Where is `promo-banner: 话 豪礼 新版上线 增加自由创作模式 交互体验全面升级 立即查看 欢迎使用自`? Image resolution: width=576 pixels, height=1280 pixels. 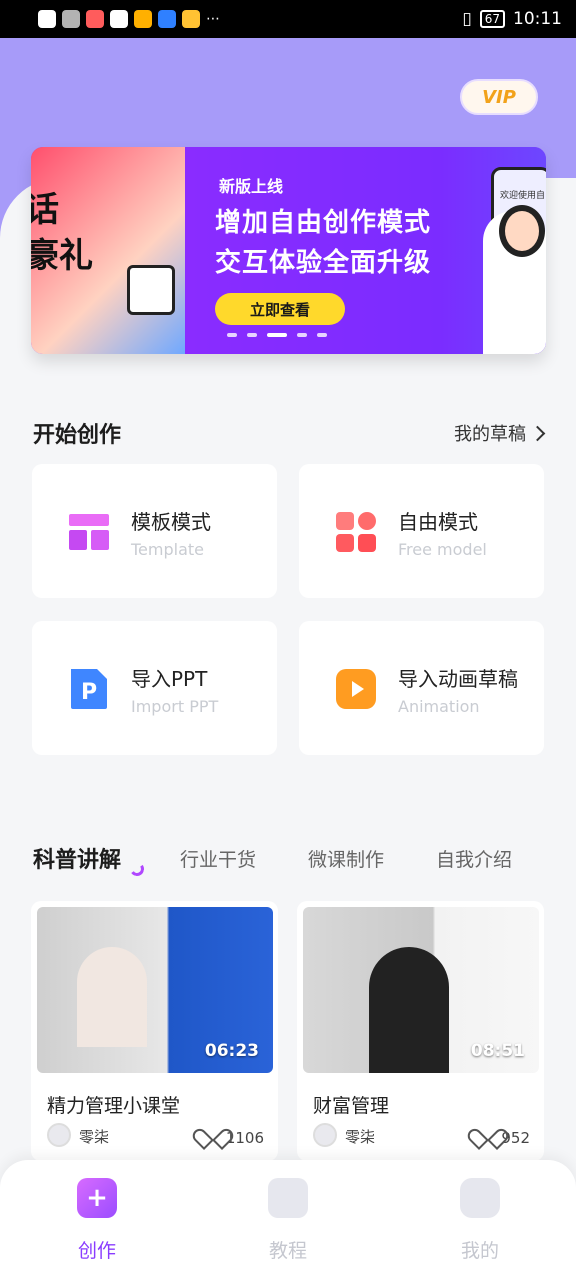
promo-banner: 话 豪礼 新版上线 增加自由创作模式 交互体验全面升级 立即查看 欢迎使用自 is located at coordinates (288, 250).